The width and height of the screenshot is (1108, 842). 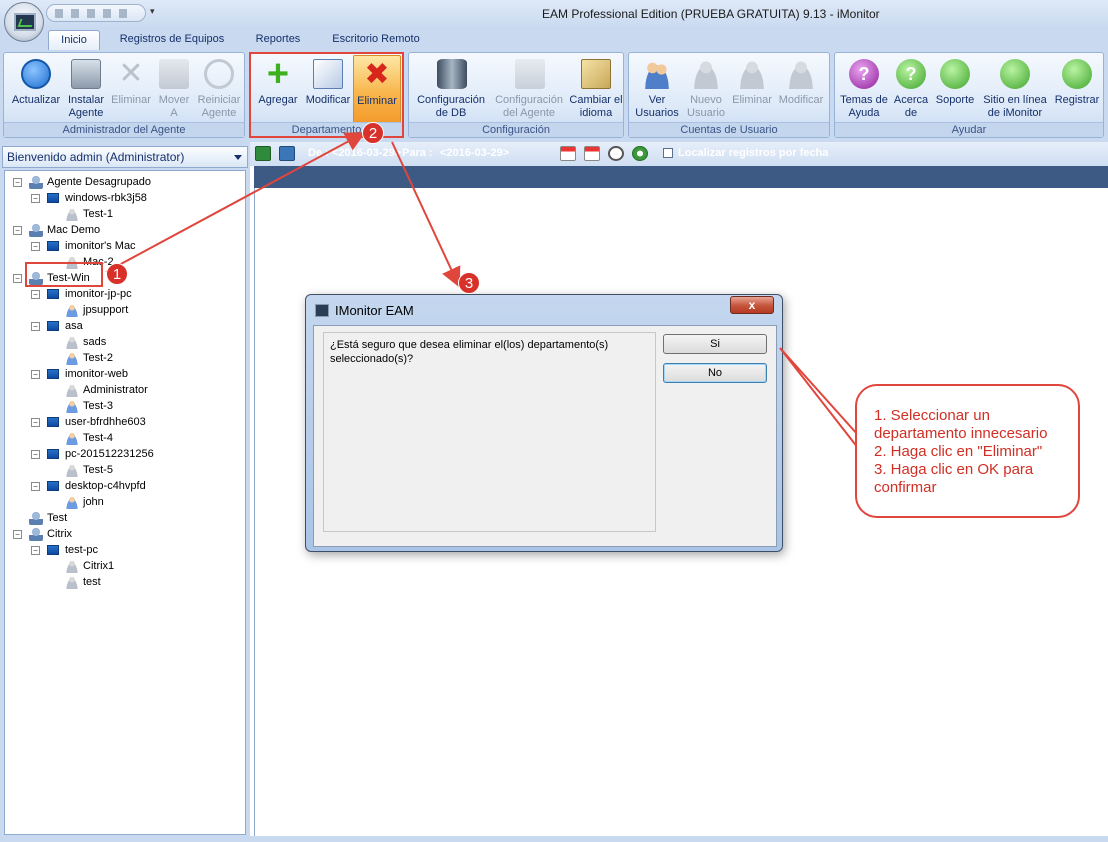 I want to click on yes-button: Si, so click(x=715, y=344).